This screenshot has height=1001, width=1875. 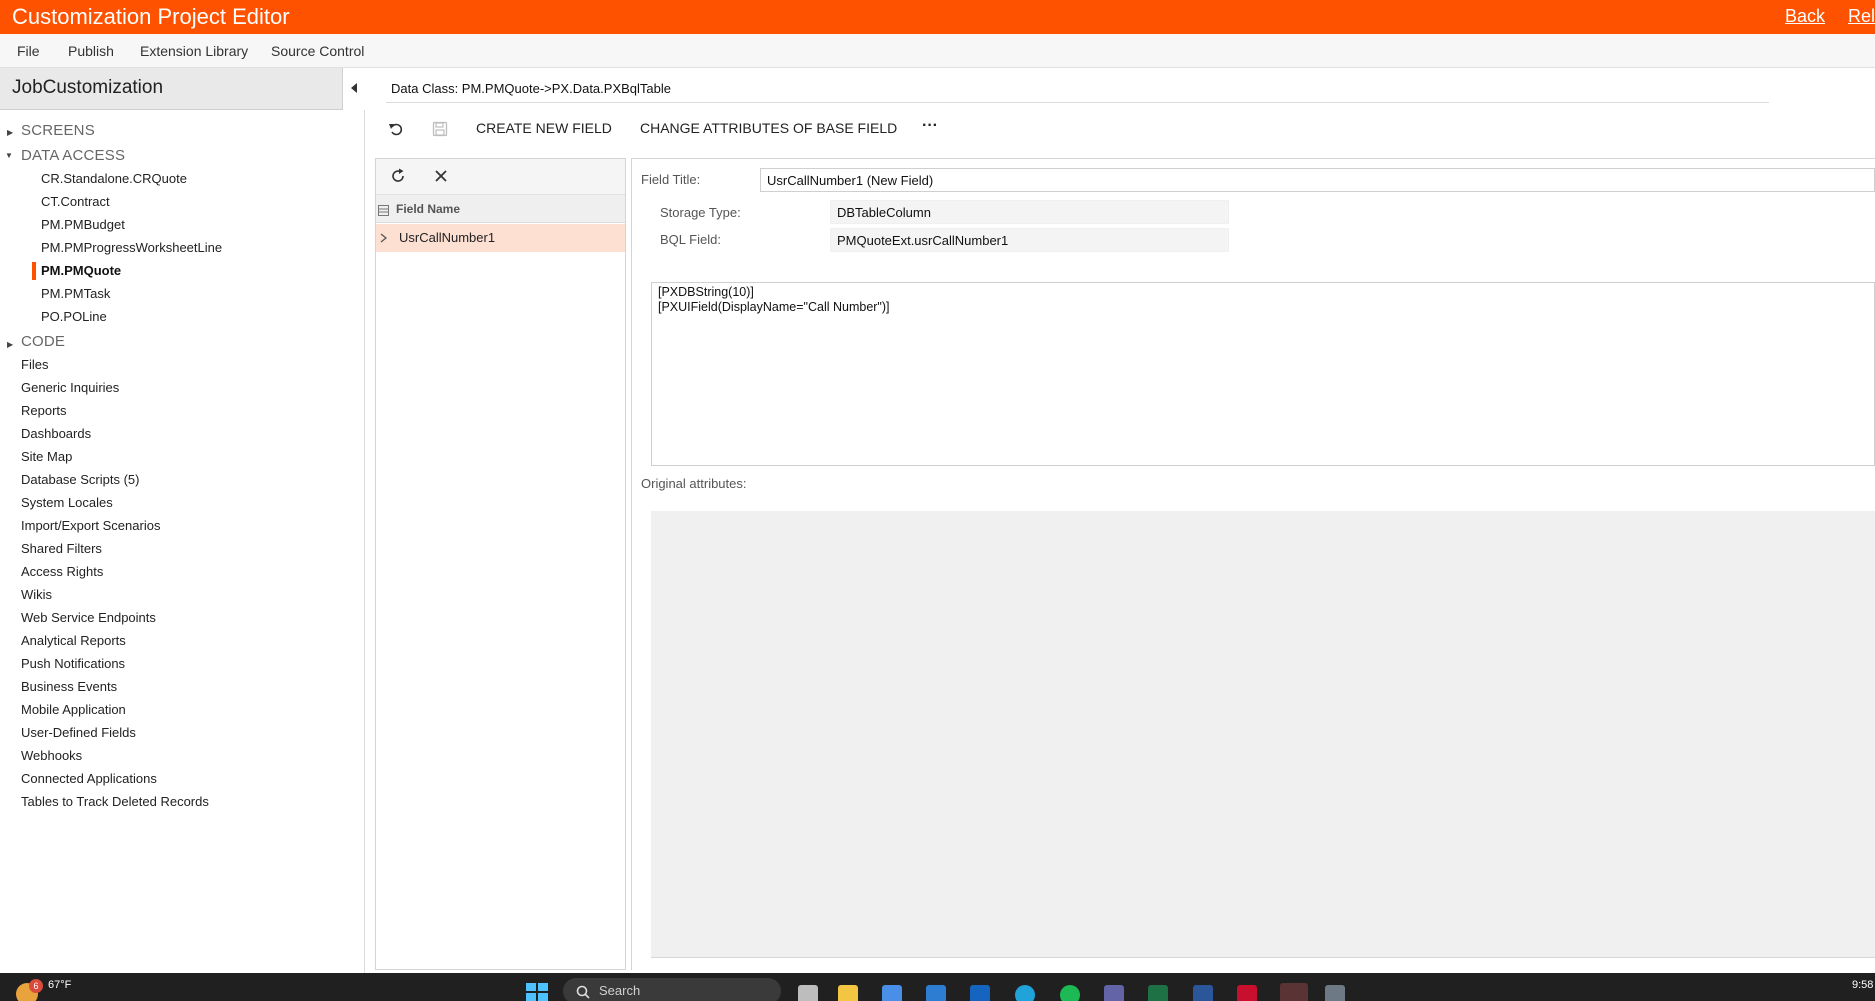 What do you see at coordinates (10, 132) in the screenshot?
I see `expand-screens-icon: ▶` at bounding box center [10, 132].